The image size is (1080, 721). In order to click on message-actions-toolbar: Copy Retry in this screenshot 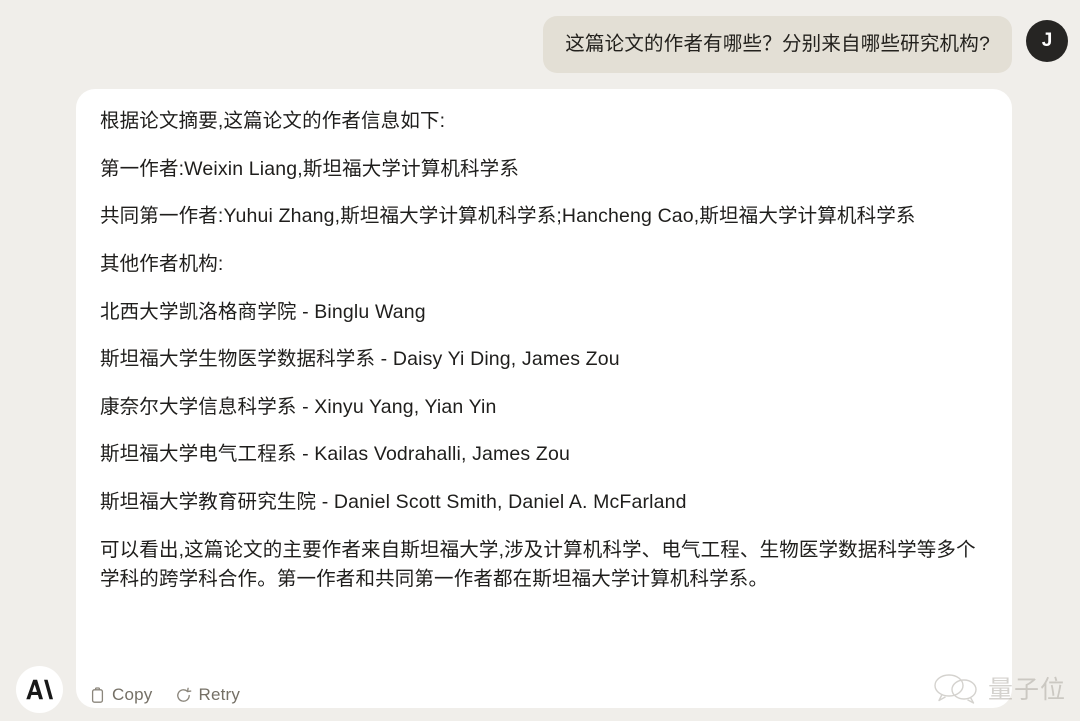, I will do `click(165, 695)`.